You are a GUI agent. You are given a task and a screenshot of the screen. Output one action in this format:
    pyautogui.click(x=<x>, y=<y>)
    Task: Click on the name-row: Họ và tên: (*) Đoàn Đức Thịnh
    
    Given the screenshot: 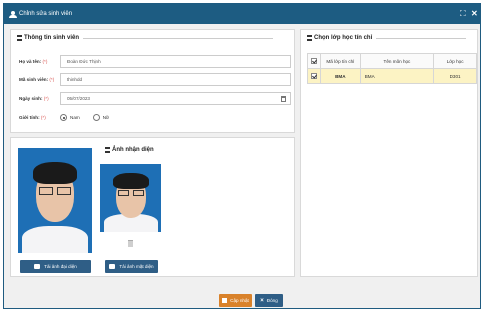 What is the action you would take?
    pyautogui.click(x=155, y=61)
    